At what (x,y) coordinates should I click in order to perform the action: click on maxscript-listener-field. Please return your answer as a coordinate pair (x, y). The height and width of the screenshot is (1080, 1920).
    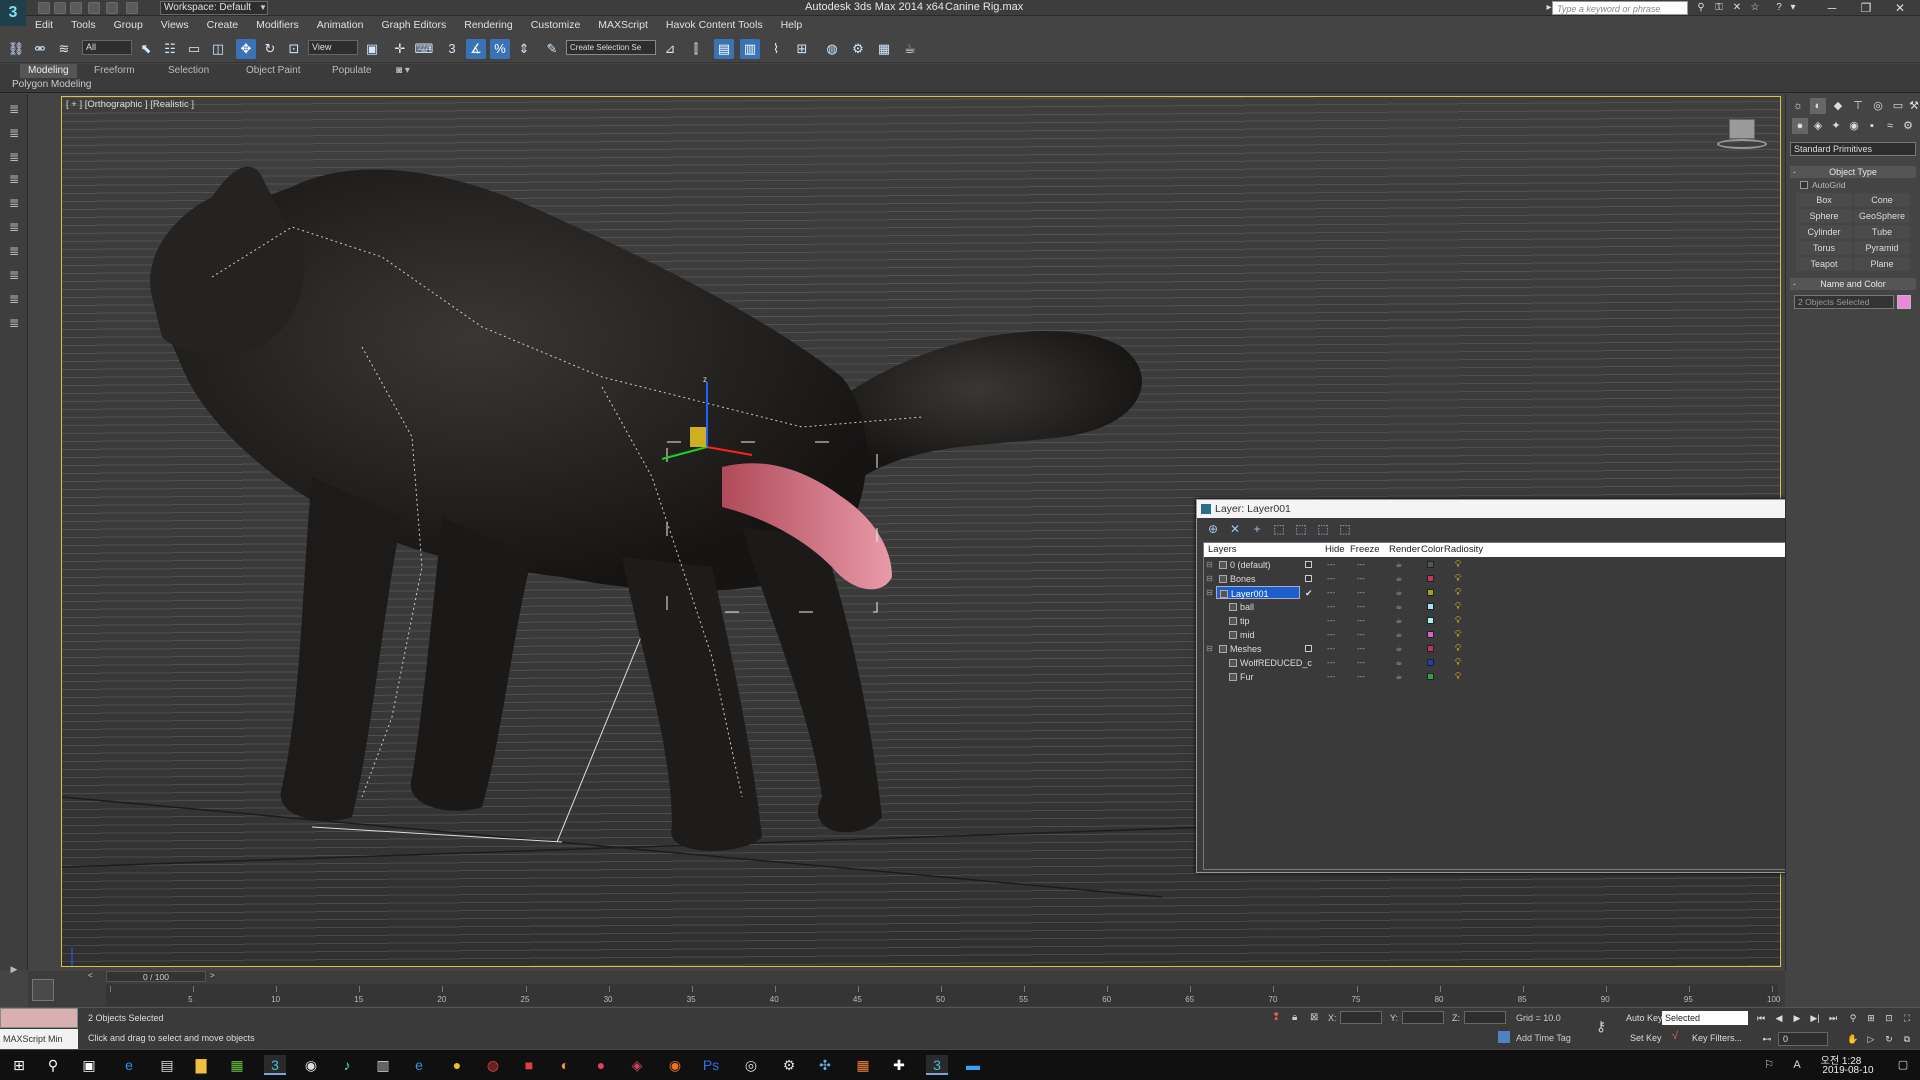
    Looking at the image, I should click on (39, 1018).